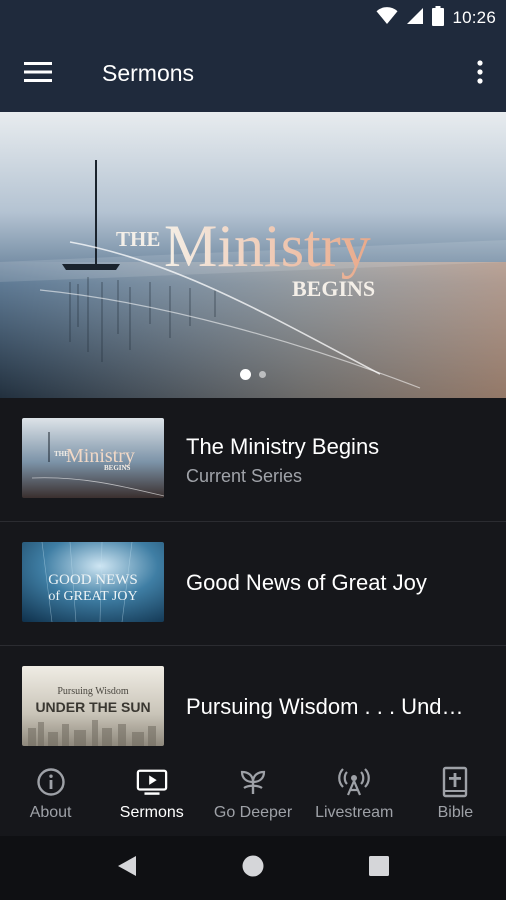 This screenshot has width=506, height=900. Describe the element at coordinates (283, 446) in the screenshot. I see `series-title: The Ministry Begins` at that location.